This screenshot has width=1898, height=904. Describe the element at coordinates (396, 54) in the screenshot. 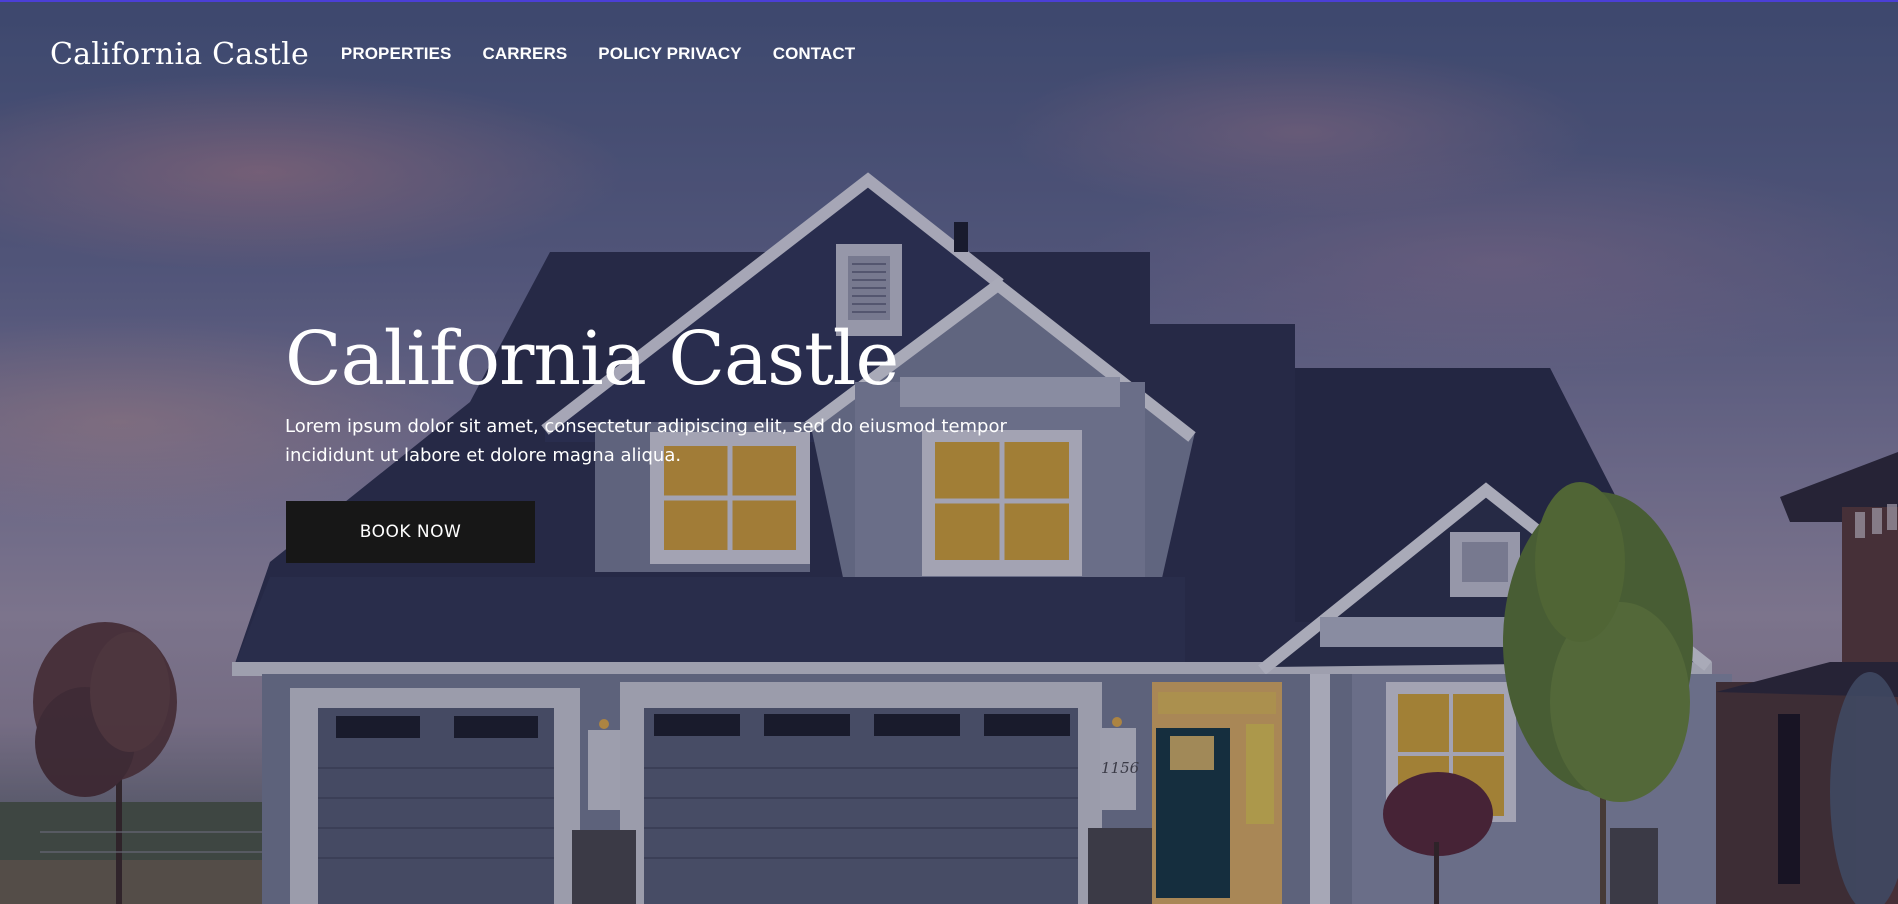

I see `nav-link-properties: PROPERTIES` at that location.